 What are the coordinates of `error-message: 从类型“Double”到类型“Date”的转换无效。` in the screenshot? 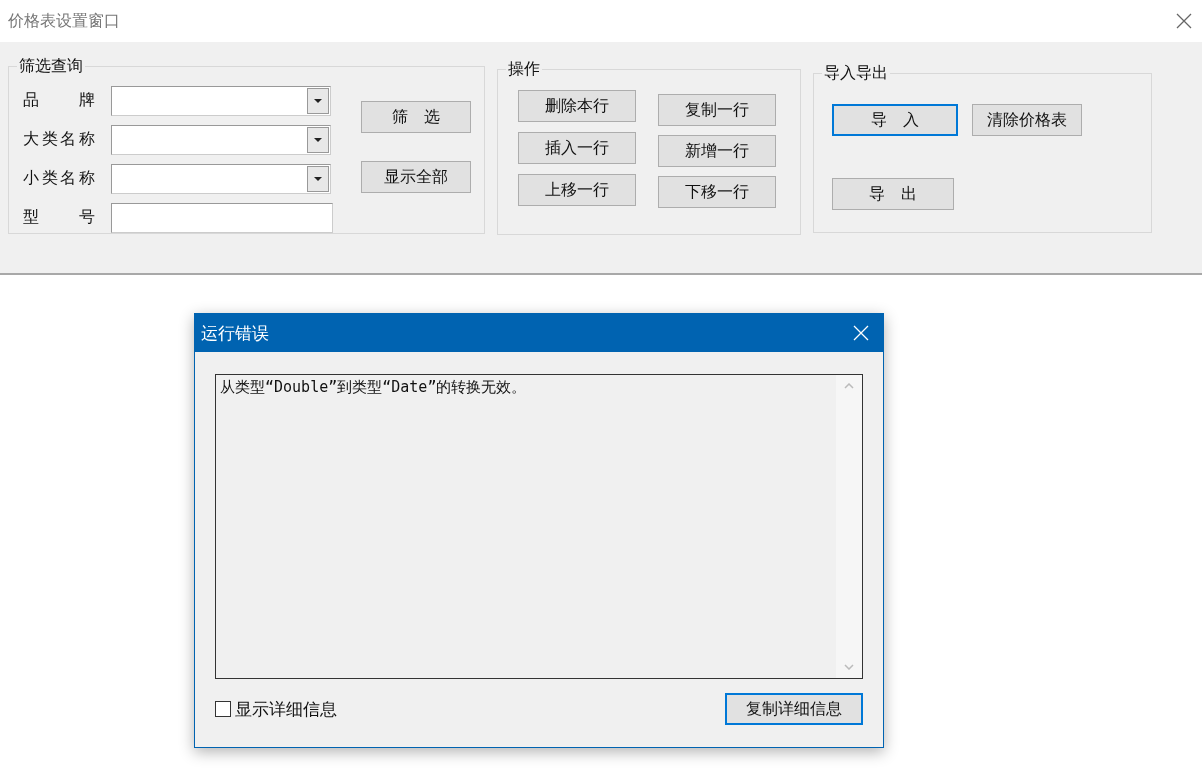 It's located at (373, 387).